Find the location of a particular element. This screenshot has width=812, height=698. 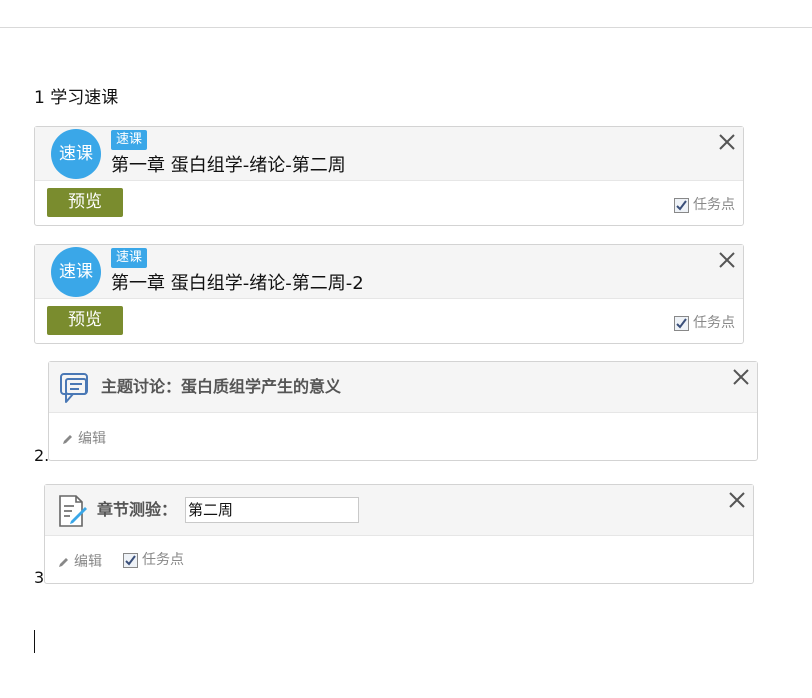

course-card-2: 速课 速课 第一章 蛋白组学-绪论-第二周-2 预览 任务点 is located at coordinates (389, 294).